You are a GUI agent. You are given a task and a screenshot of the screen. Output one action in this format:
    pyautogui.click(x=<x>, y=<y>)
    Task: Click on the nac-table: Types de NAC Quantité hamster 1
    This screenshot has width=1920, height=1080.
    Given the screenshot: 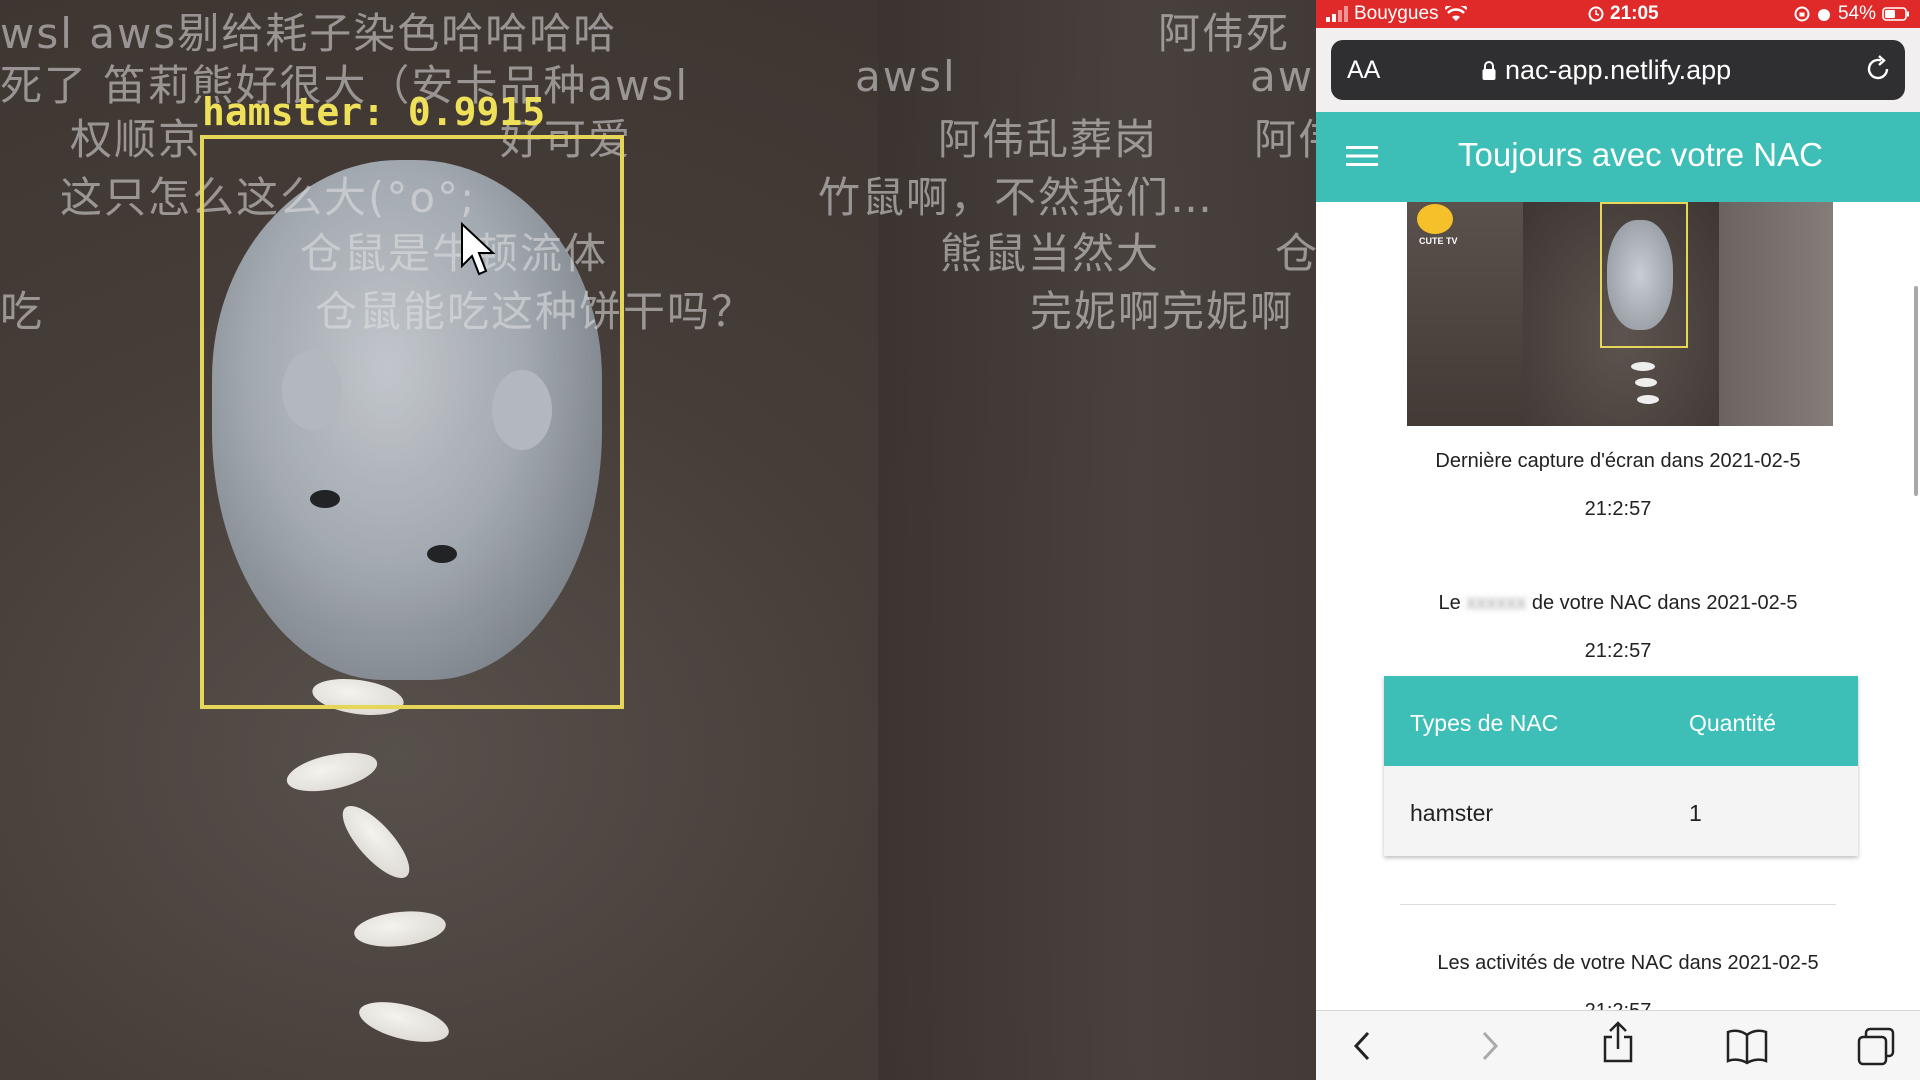 What is the action you would take?
    pyautogui.click(x=1621, y=766)
    